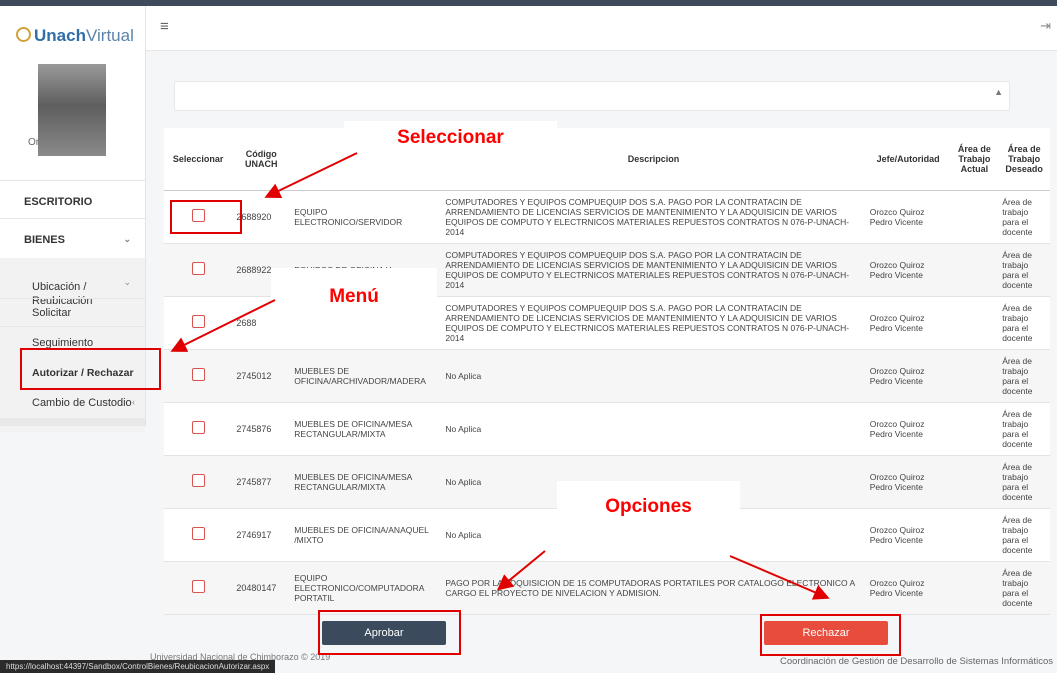  Describe the element at coordinates (34, 142) in the screenshot. I see `user-name: Or` at that location.